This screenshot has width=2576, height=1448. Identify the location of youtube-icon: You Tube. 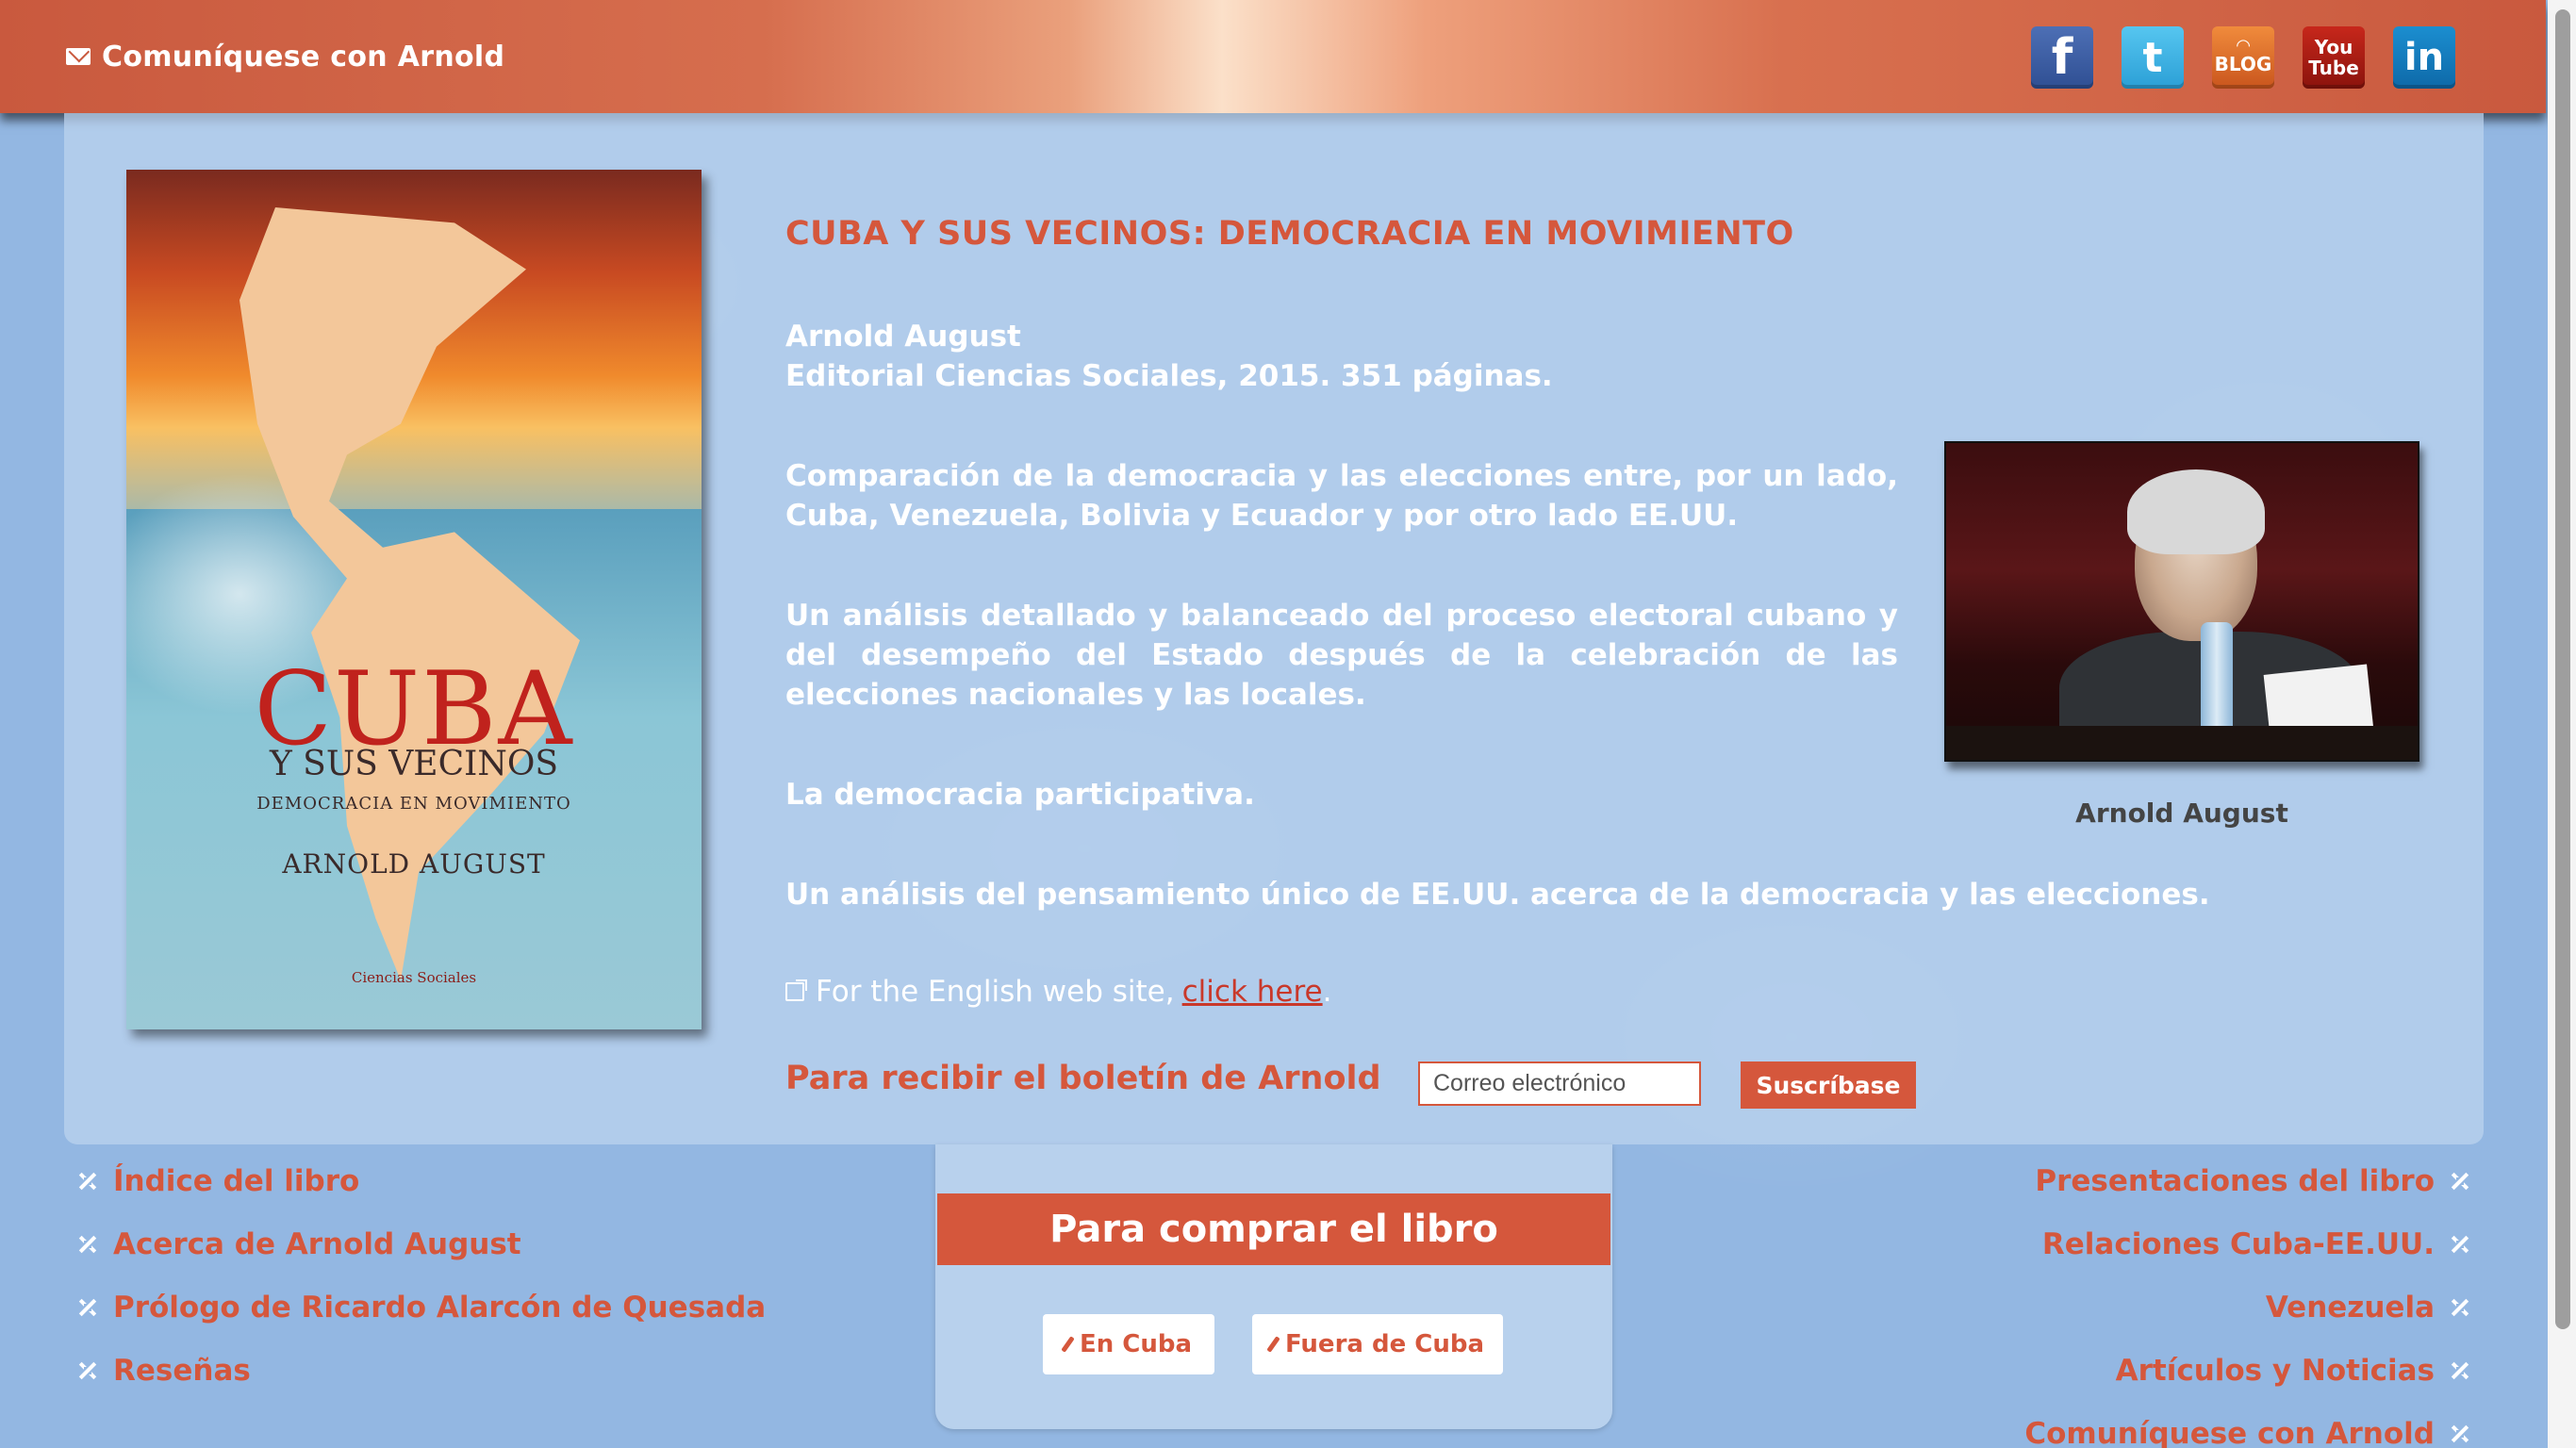
(2334, 57).